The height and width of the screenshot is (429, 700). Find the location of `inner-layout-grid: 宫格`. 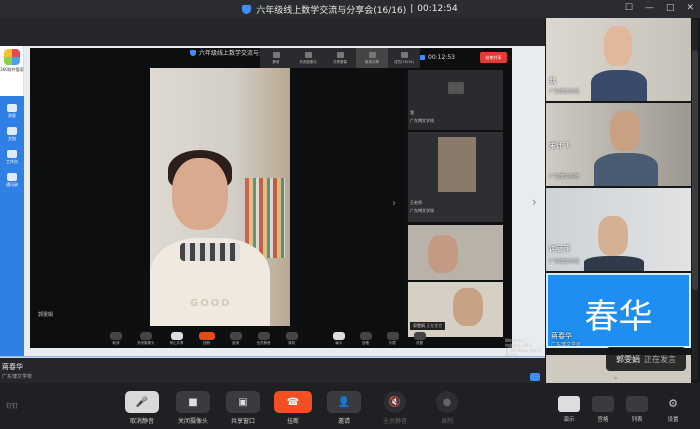

inner-layout-grid: 宫格 is located at coordinates (365, 339).